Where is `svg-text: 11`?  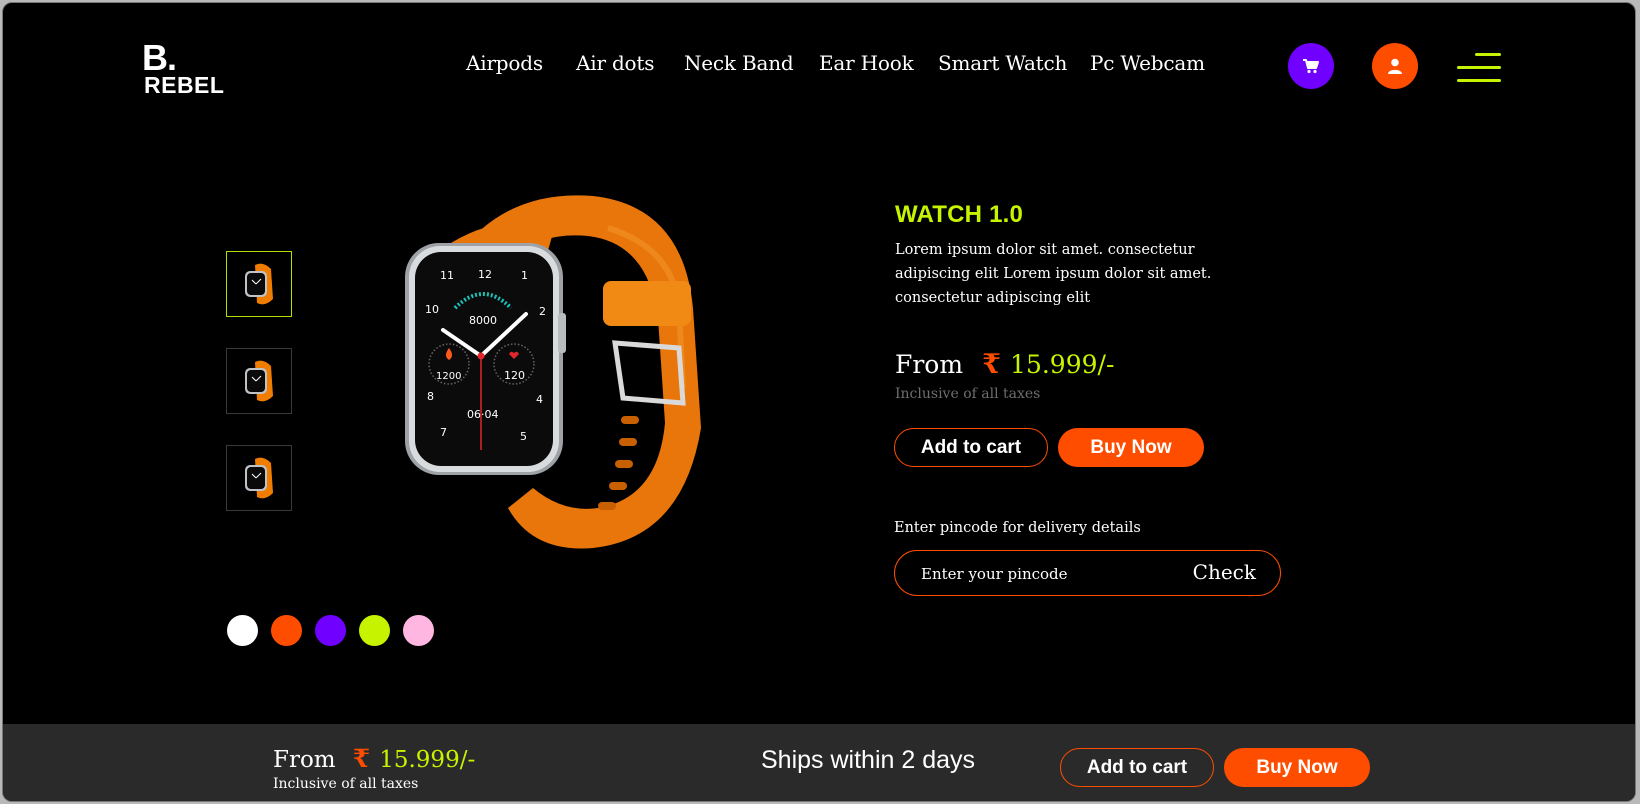 svg-text: 11 is located at coordinates (447, 275).